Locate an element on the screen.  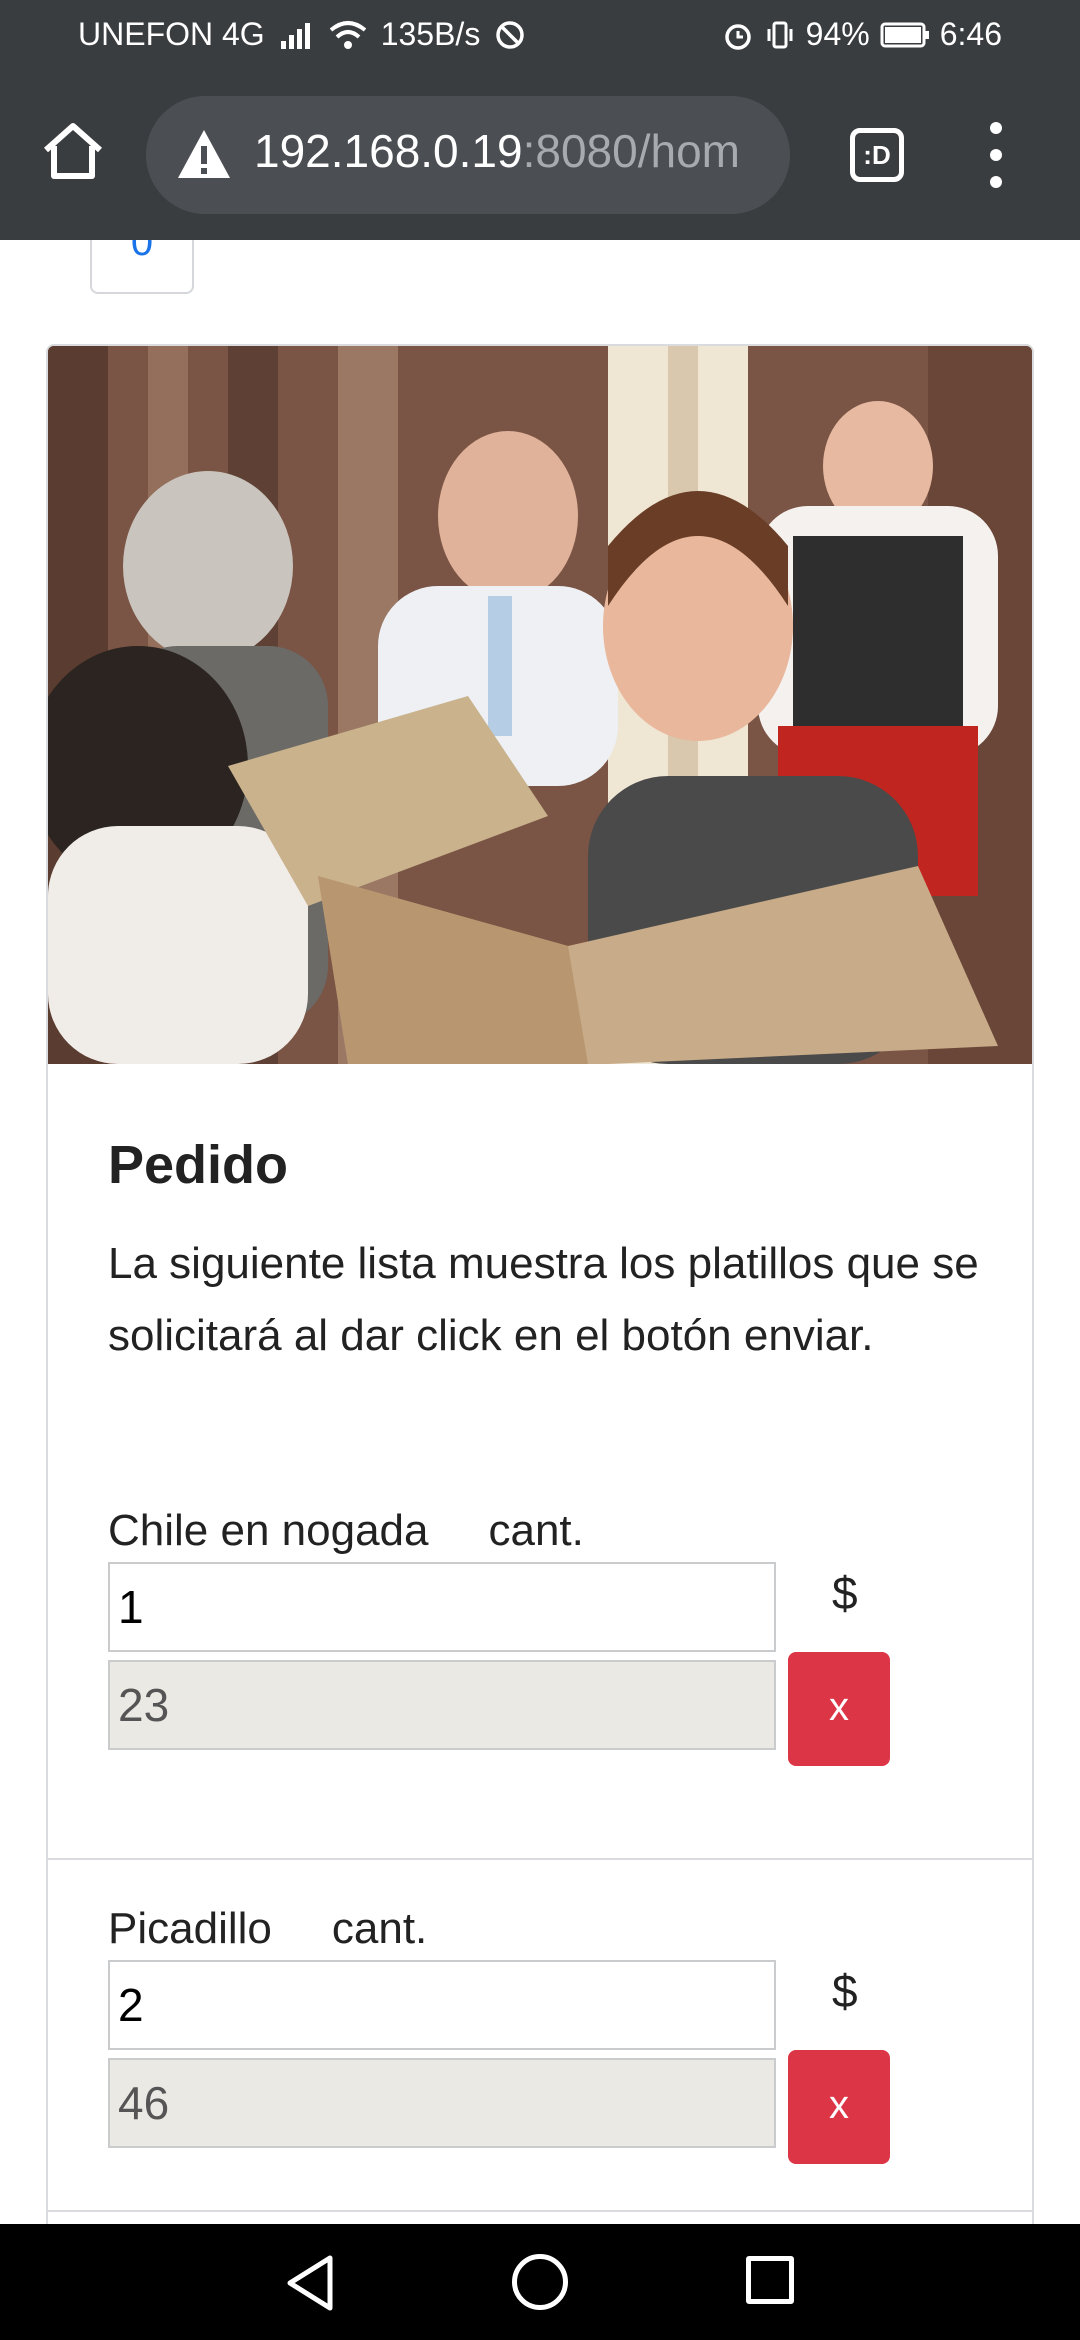
order-item: Picadillo cant. 2 $ 46 x is located at coordinates (540, 2033).